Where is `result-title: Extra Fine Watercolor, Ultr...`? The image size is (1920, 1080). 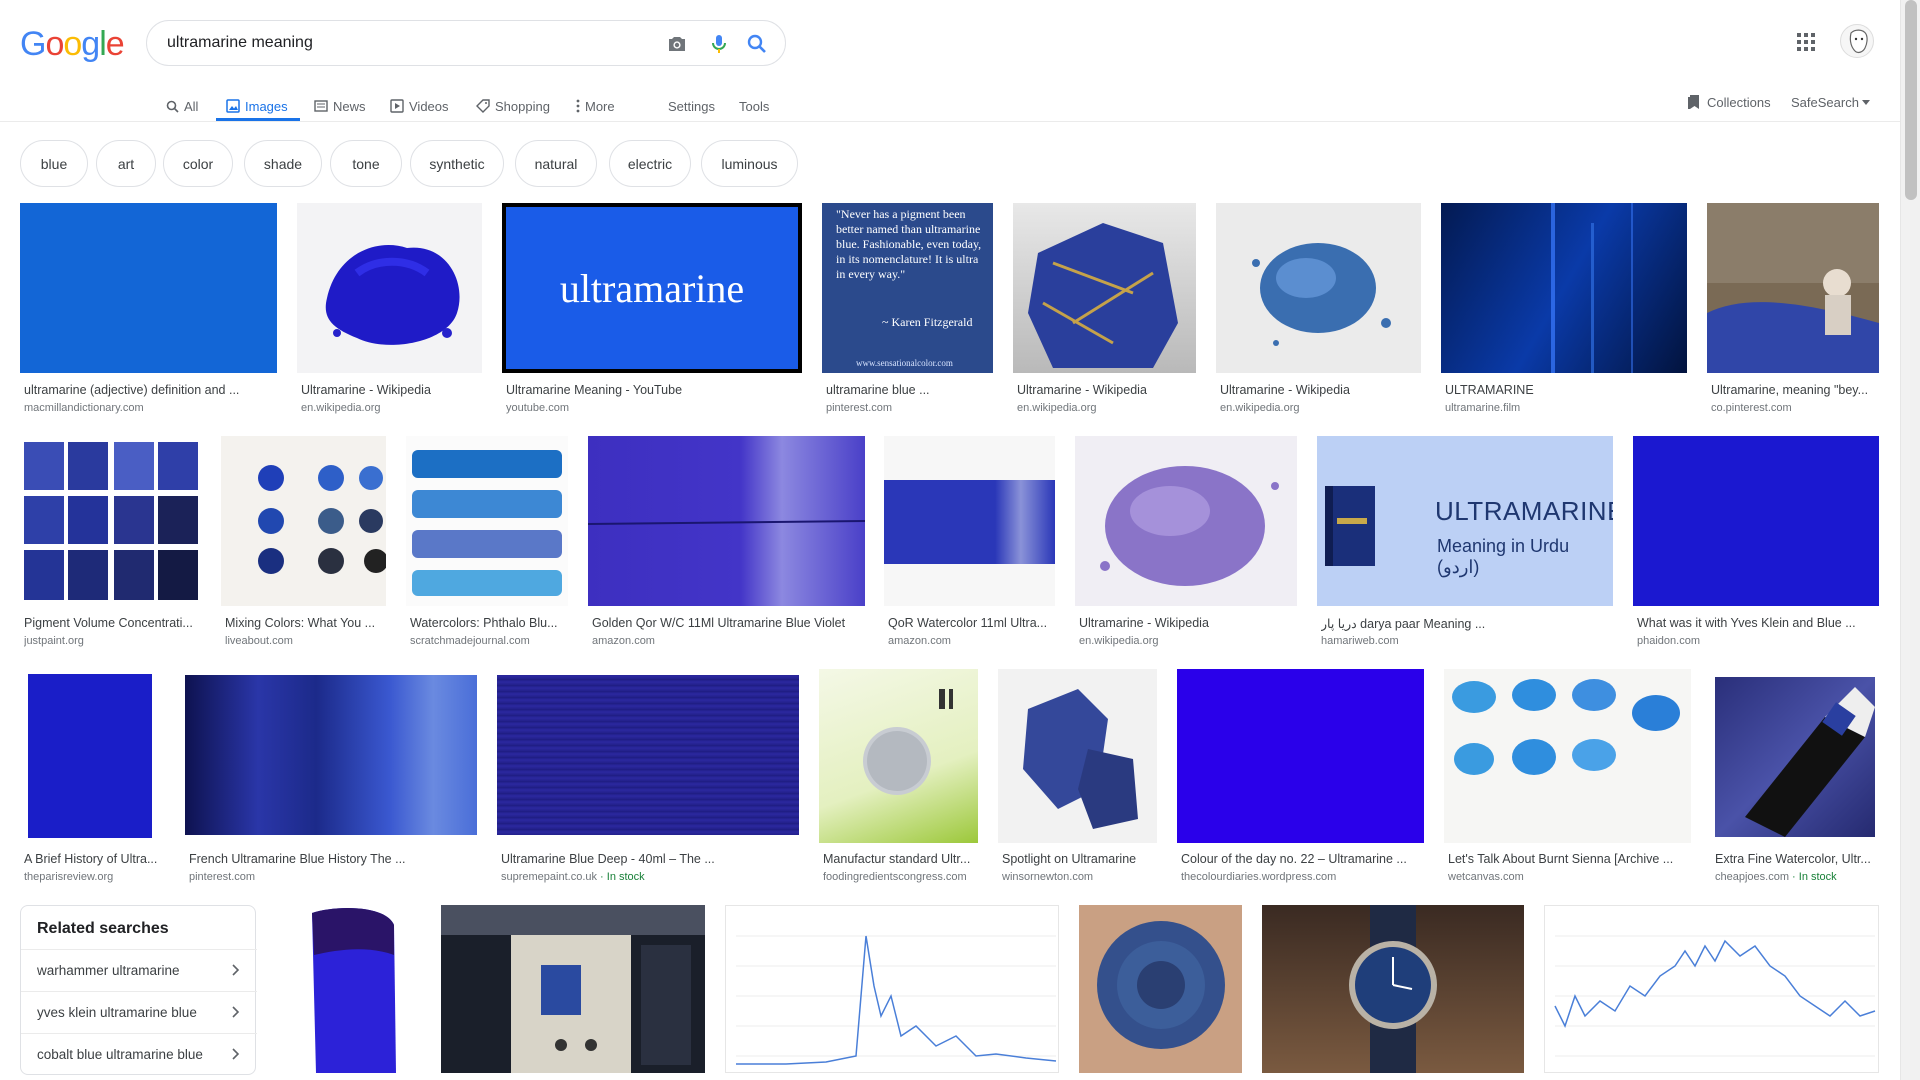 result-title: Extra Fine Watercolor, Ultr... is located at coordinates (1797, 859).